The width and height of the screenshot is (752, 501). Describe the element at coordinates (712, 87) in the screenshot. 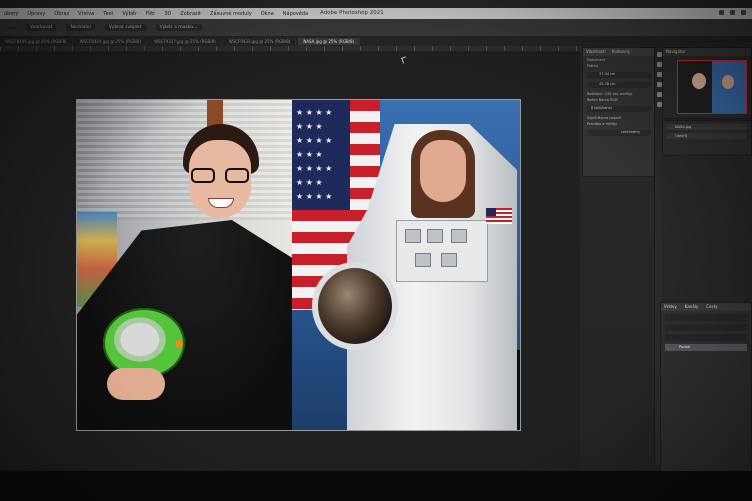

I see `navigator-thumbnail` at that location.